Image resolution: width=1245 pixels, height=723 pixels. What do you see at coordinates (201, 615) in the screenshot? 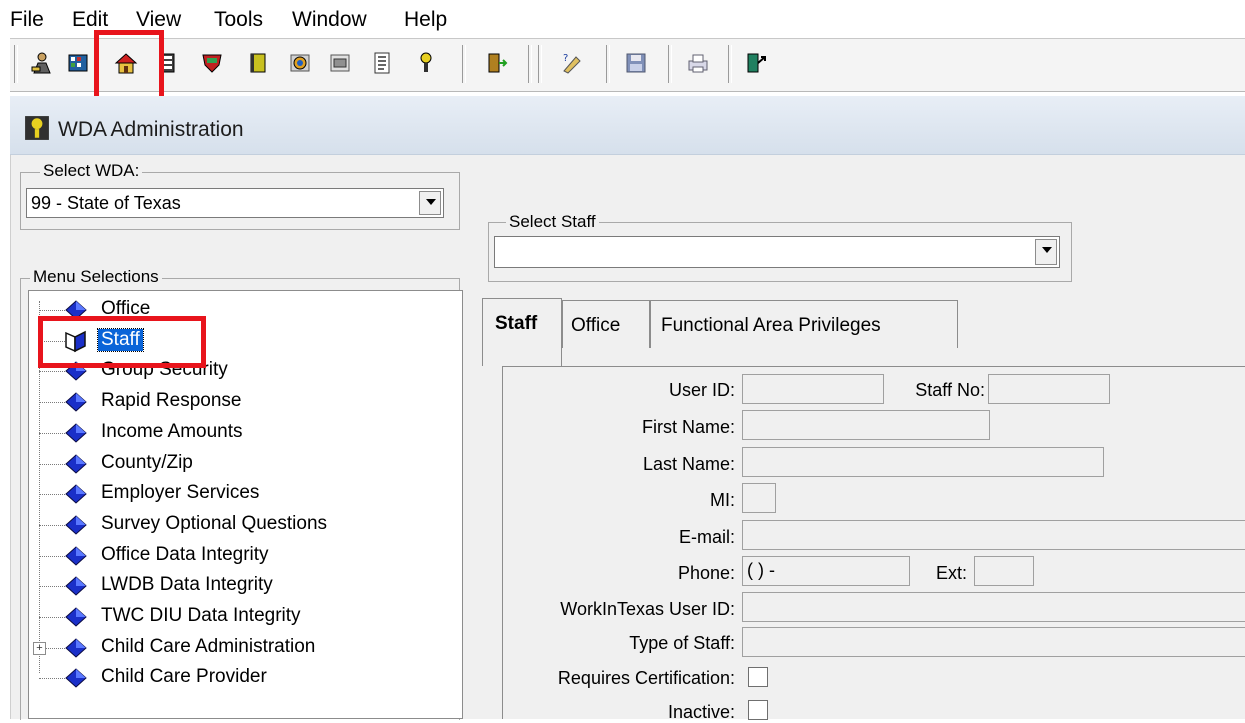
I see `tree-item-label: TWC DIU Data Integrity` at bounding box center [201, 615].